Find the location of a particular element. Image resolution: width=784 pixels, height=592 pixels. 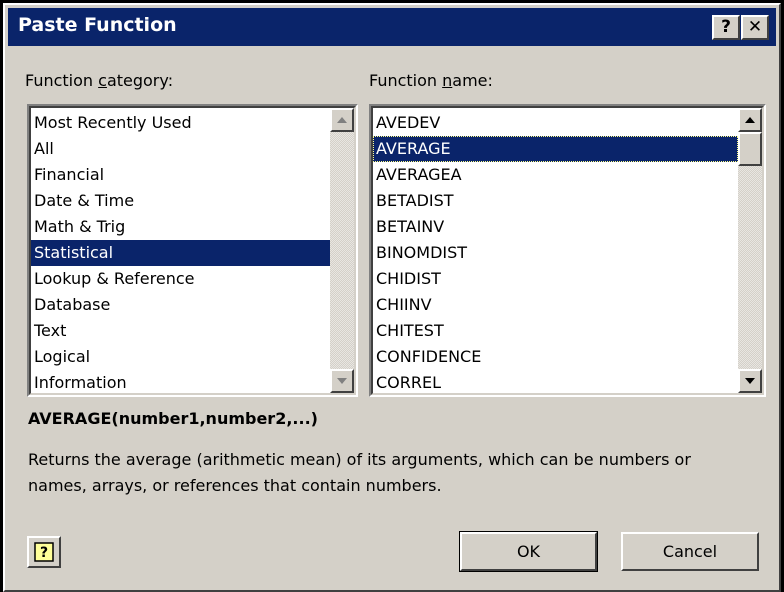

category-list-item: Lookup & Reference is located at coordinates (180, 279).